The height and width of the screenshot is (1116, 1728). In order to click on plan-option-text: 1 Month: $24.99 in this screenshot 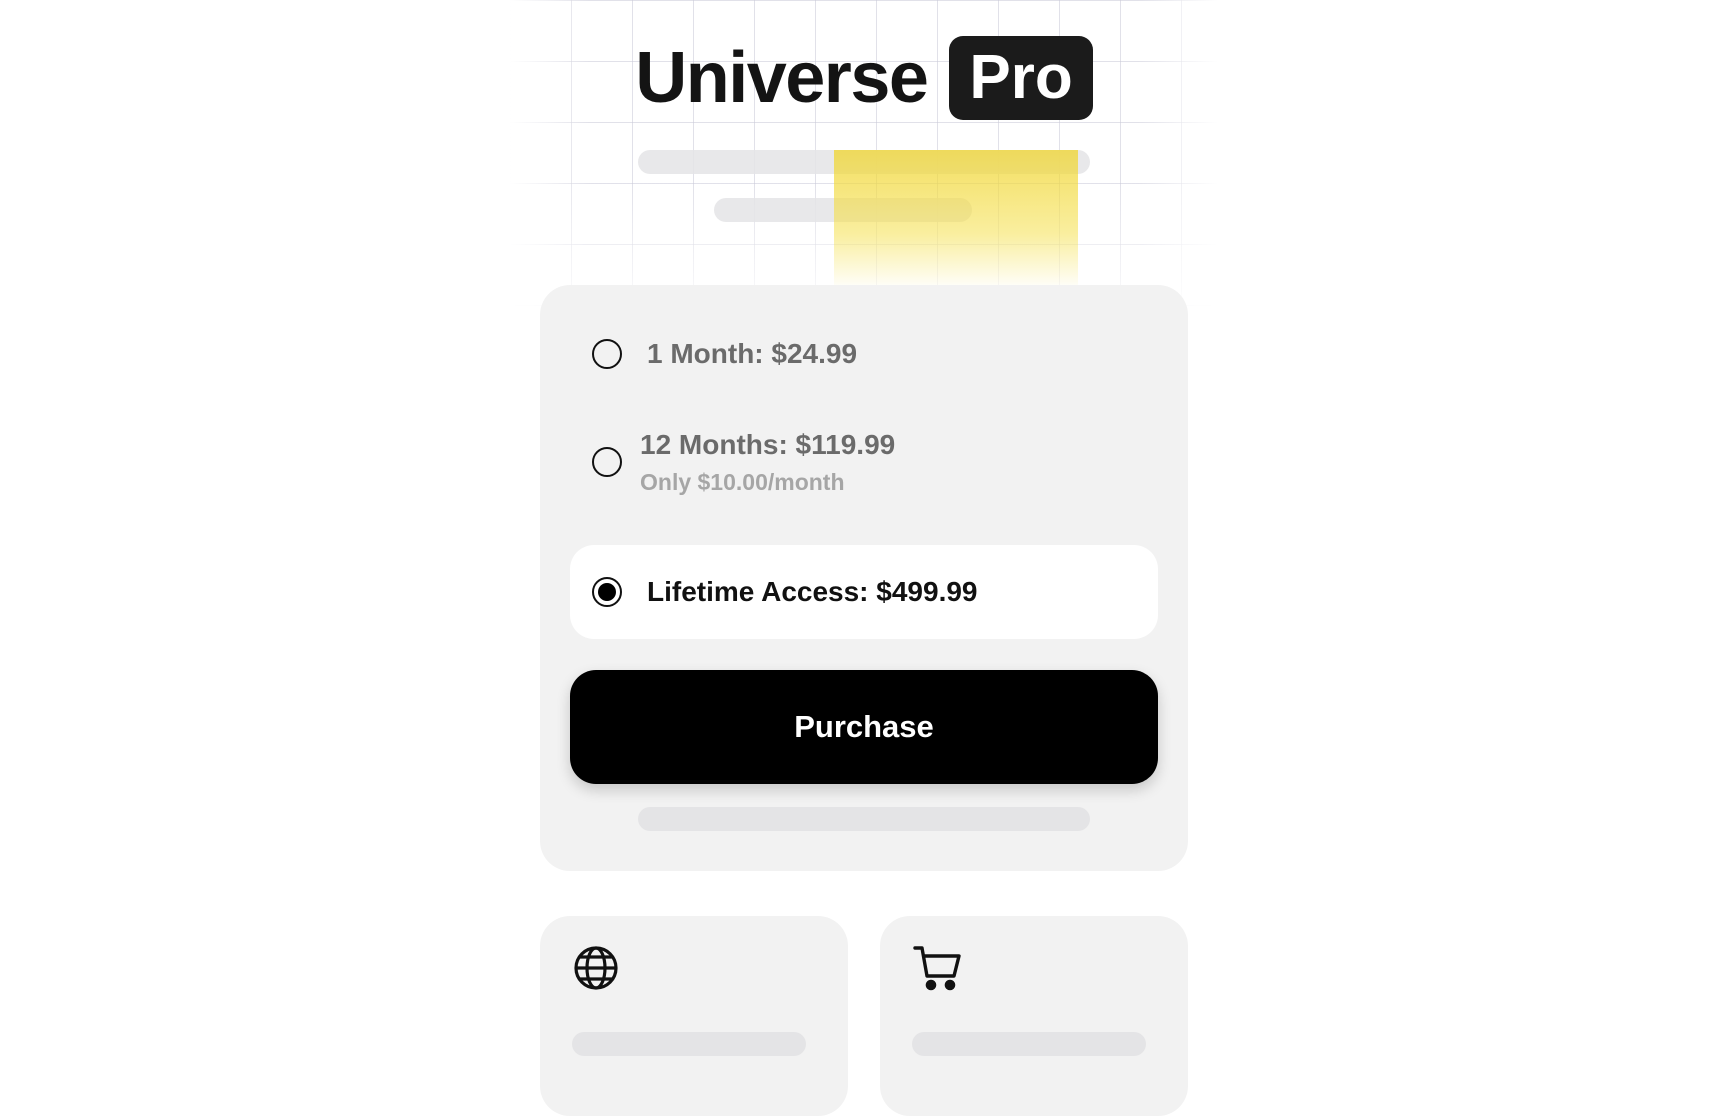, I will do `click(752, 354)`.